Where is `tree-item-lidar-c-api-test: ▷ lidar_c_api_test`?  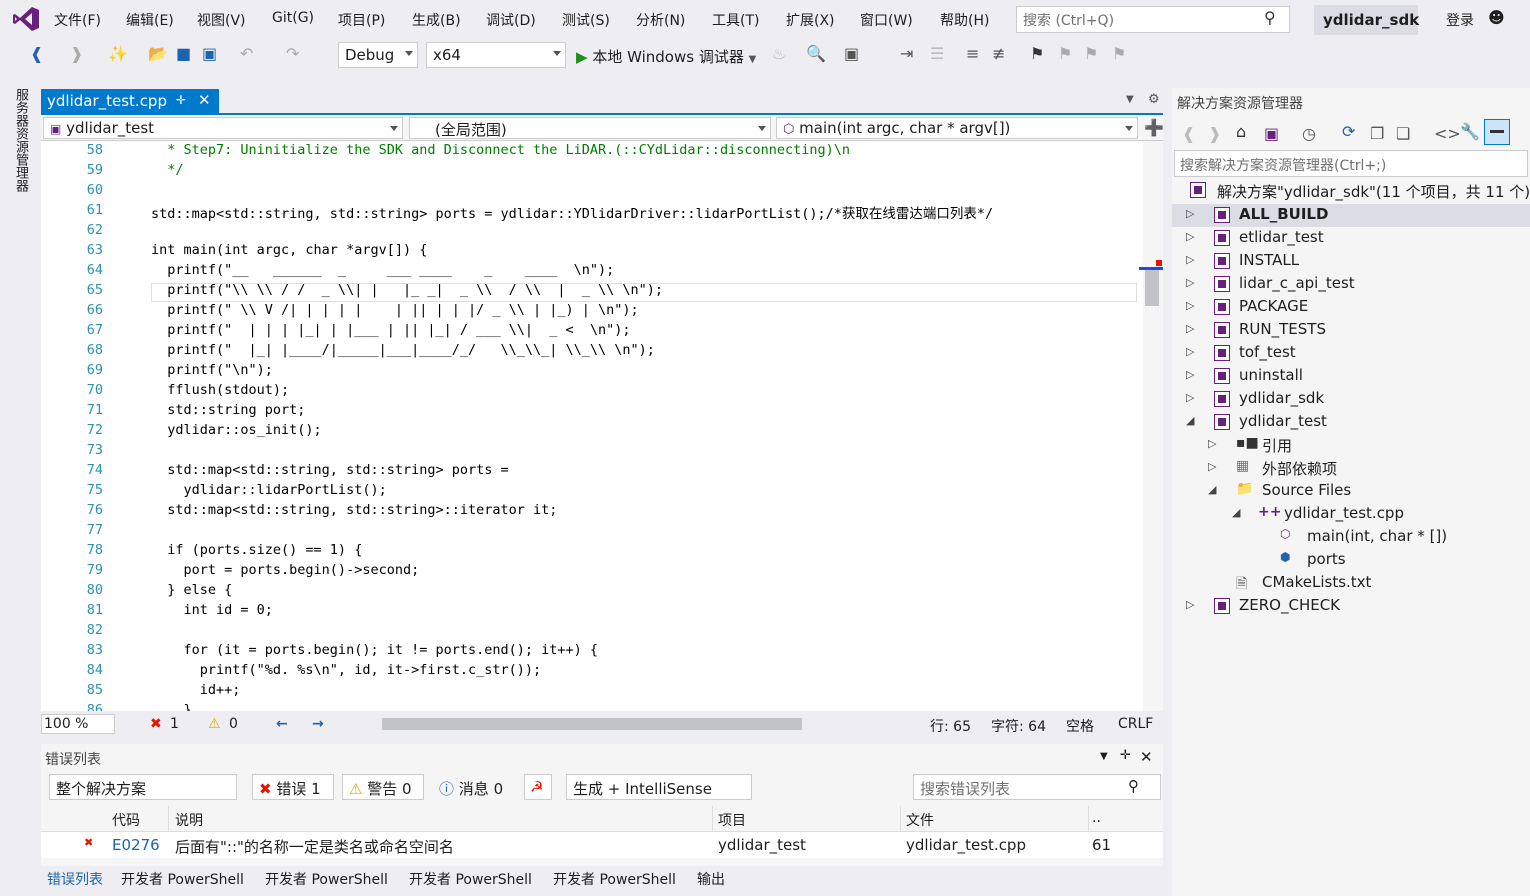
tree-item-lidar-c-api-test: ▷ lidar_c_api_test is located at coordinates (1351, 284).